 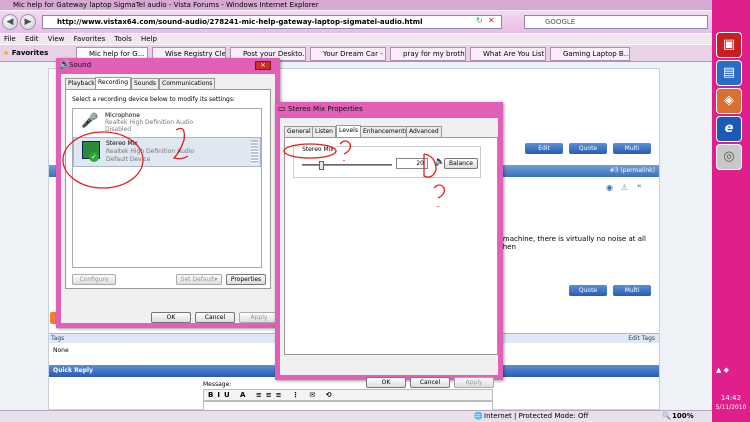 I want to click on taskbar-app-icon: ▣, so click(x=729, y=45).